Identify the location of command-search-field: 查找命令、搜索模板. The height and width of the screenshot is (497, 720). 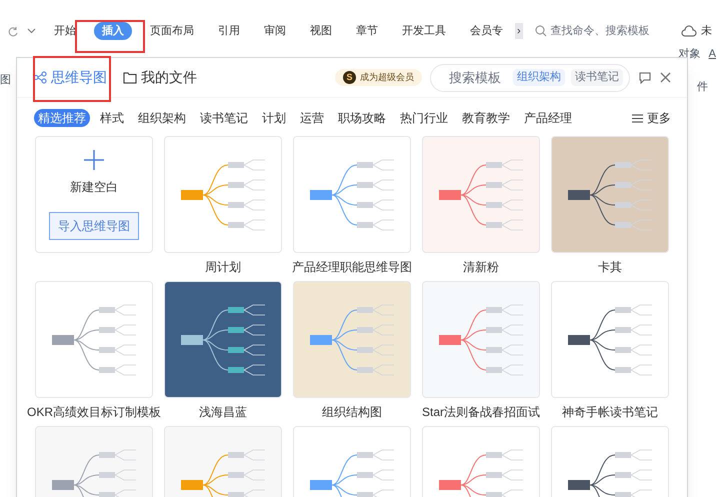
(600, 31).